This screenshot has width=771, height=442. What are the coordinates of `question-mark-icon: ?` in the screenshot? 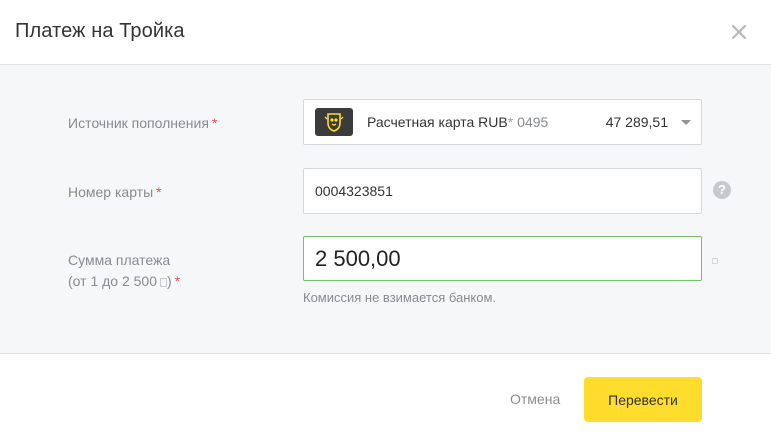 It's located at (722, 190).